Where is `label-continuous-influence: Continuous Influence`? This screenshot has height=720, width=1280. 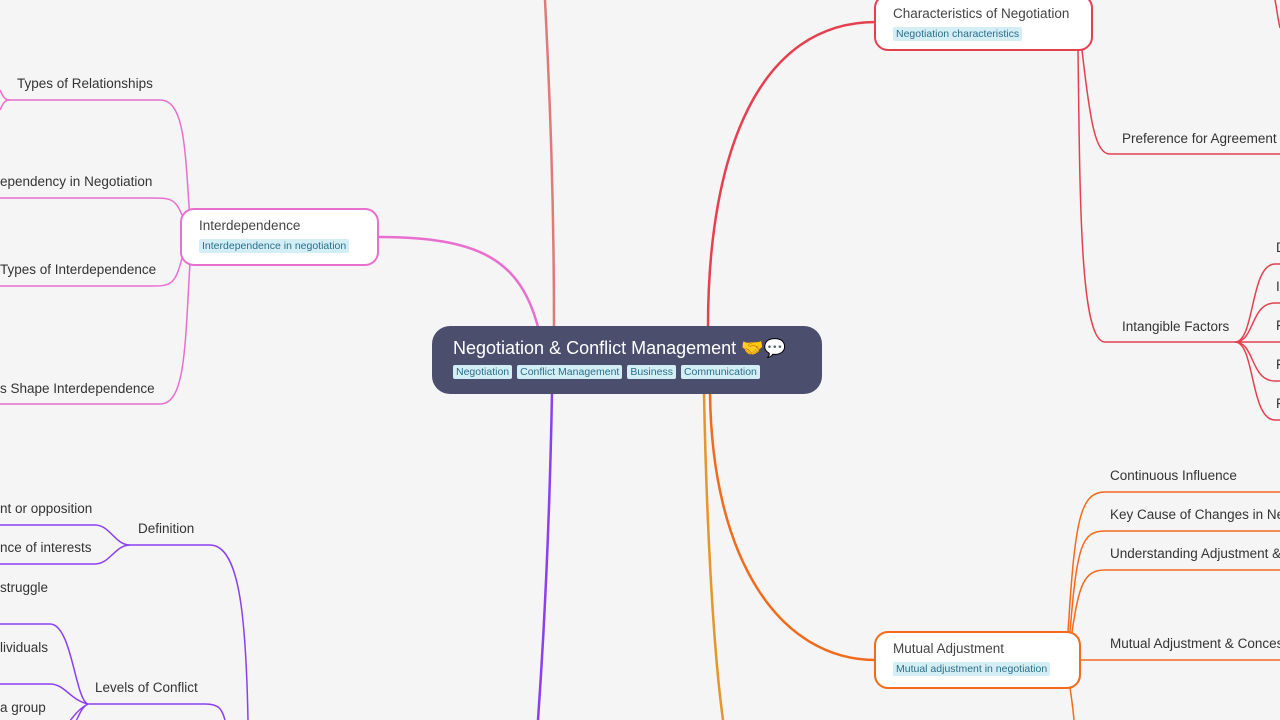
label-continuous-influence: Continuous Influence is located at coordinates (1173, 476).